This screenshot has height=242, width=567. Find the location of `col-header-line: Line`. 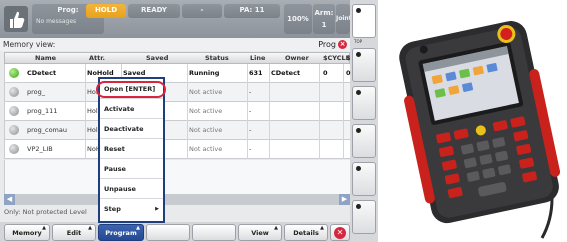

col-header-line: Line is located at coordinates (257, 58).